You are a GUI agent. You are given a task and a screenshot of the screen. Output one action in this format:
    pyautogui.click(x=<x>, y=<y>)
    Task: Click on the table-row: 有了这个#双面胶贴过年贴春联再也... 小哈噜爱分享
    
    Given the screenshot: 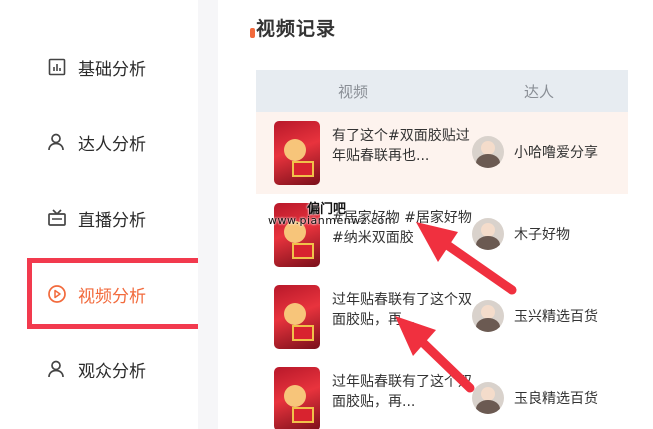 What is the action you would take?
    pyautogui.click(x=442, y=153)
    